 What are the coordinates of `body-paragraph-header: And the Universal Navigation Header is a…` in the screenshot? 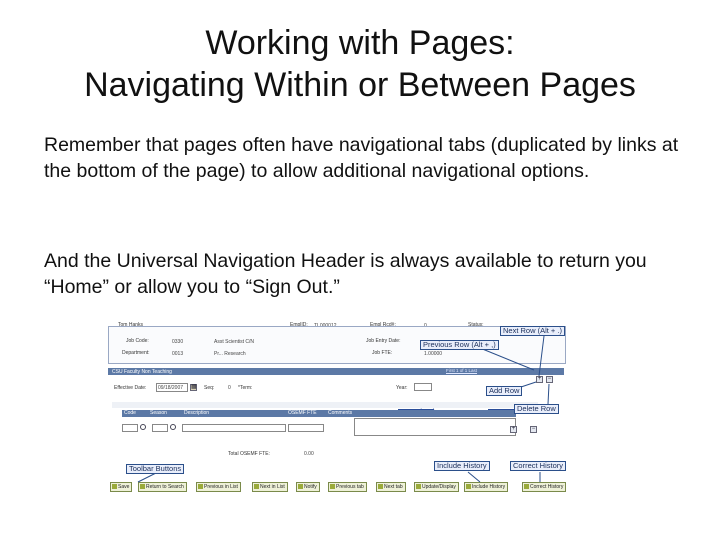 It's located at (345, 274).